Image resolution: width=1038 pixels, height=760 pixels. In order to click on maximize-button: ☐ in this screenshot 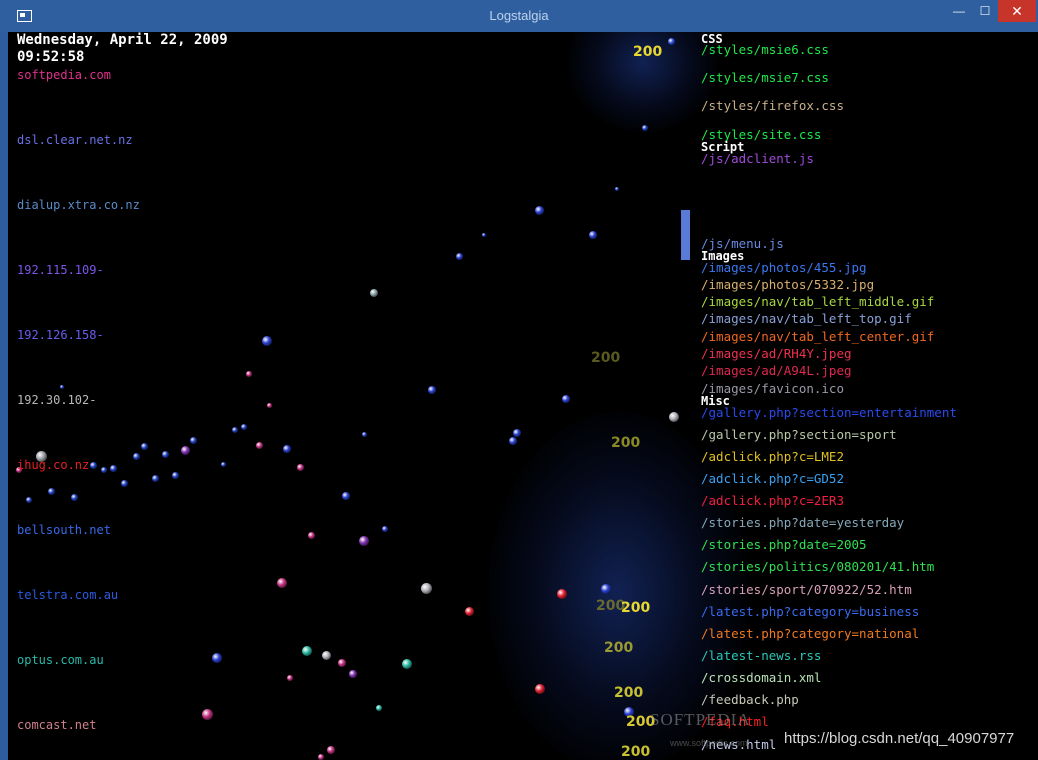, I will do `click(985, 11)`.